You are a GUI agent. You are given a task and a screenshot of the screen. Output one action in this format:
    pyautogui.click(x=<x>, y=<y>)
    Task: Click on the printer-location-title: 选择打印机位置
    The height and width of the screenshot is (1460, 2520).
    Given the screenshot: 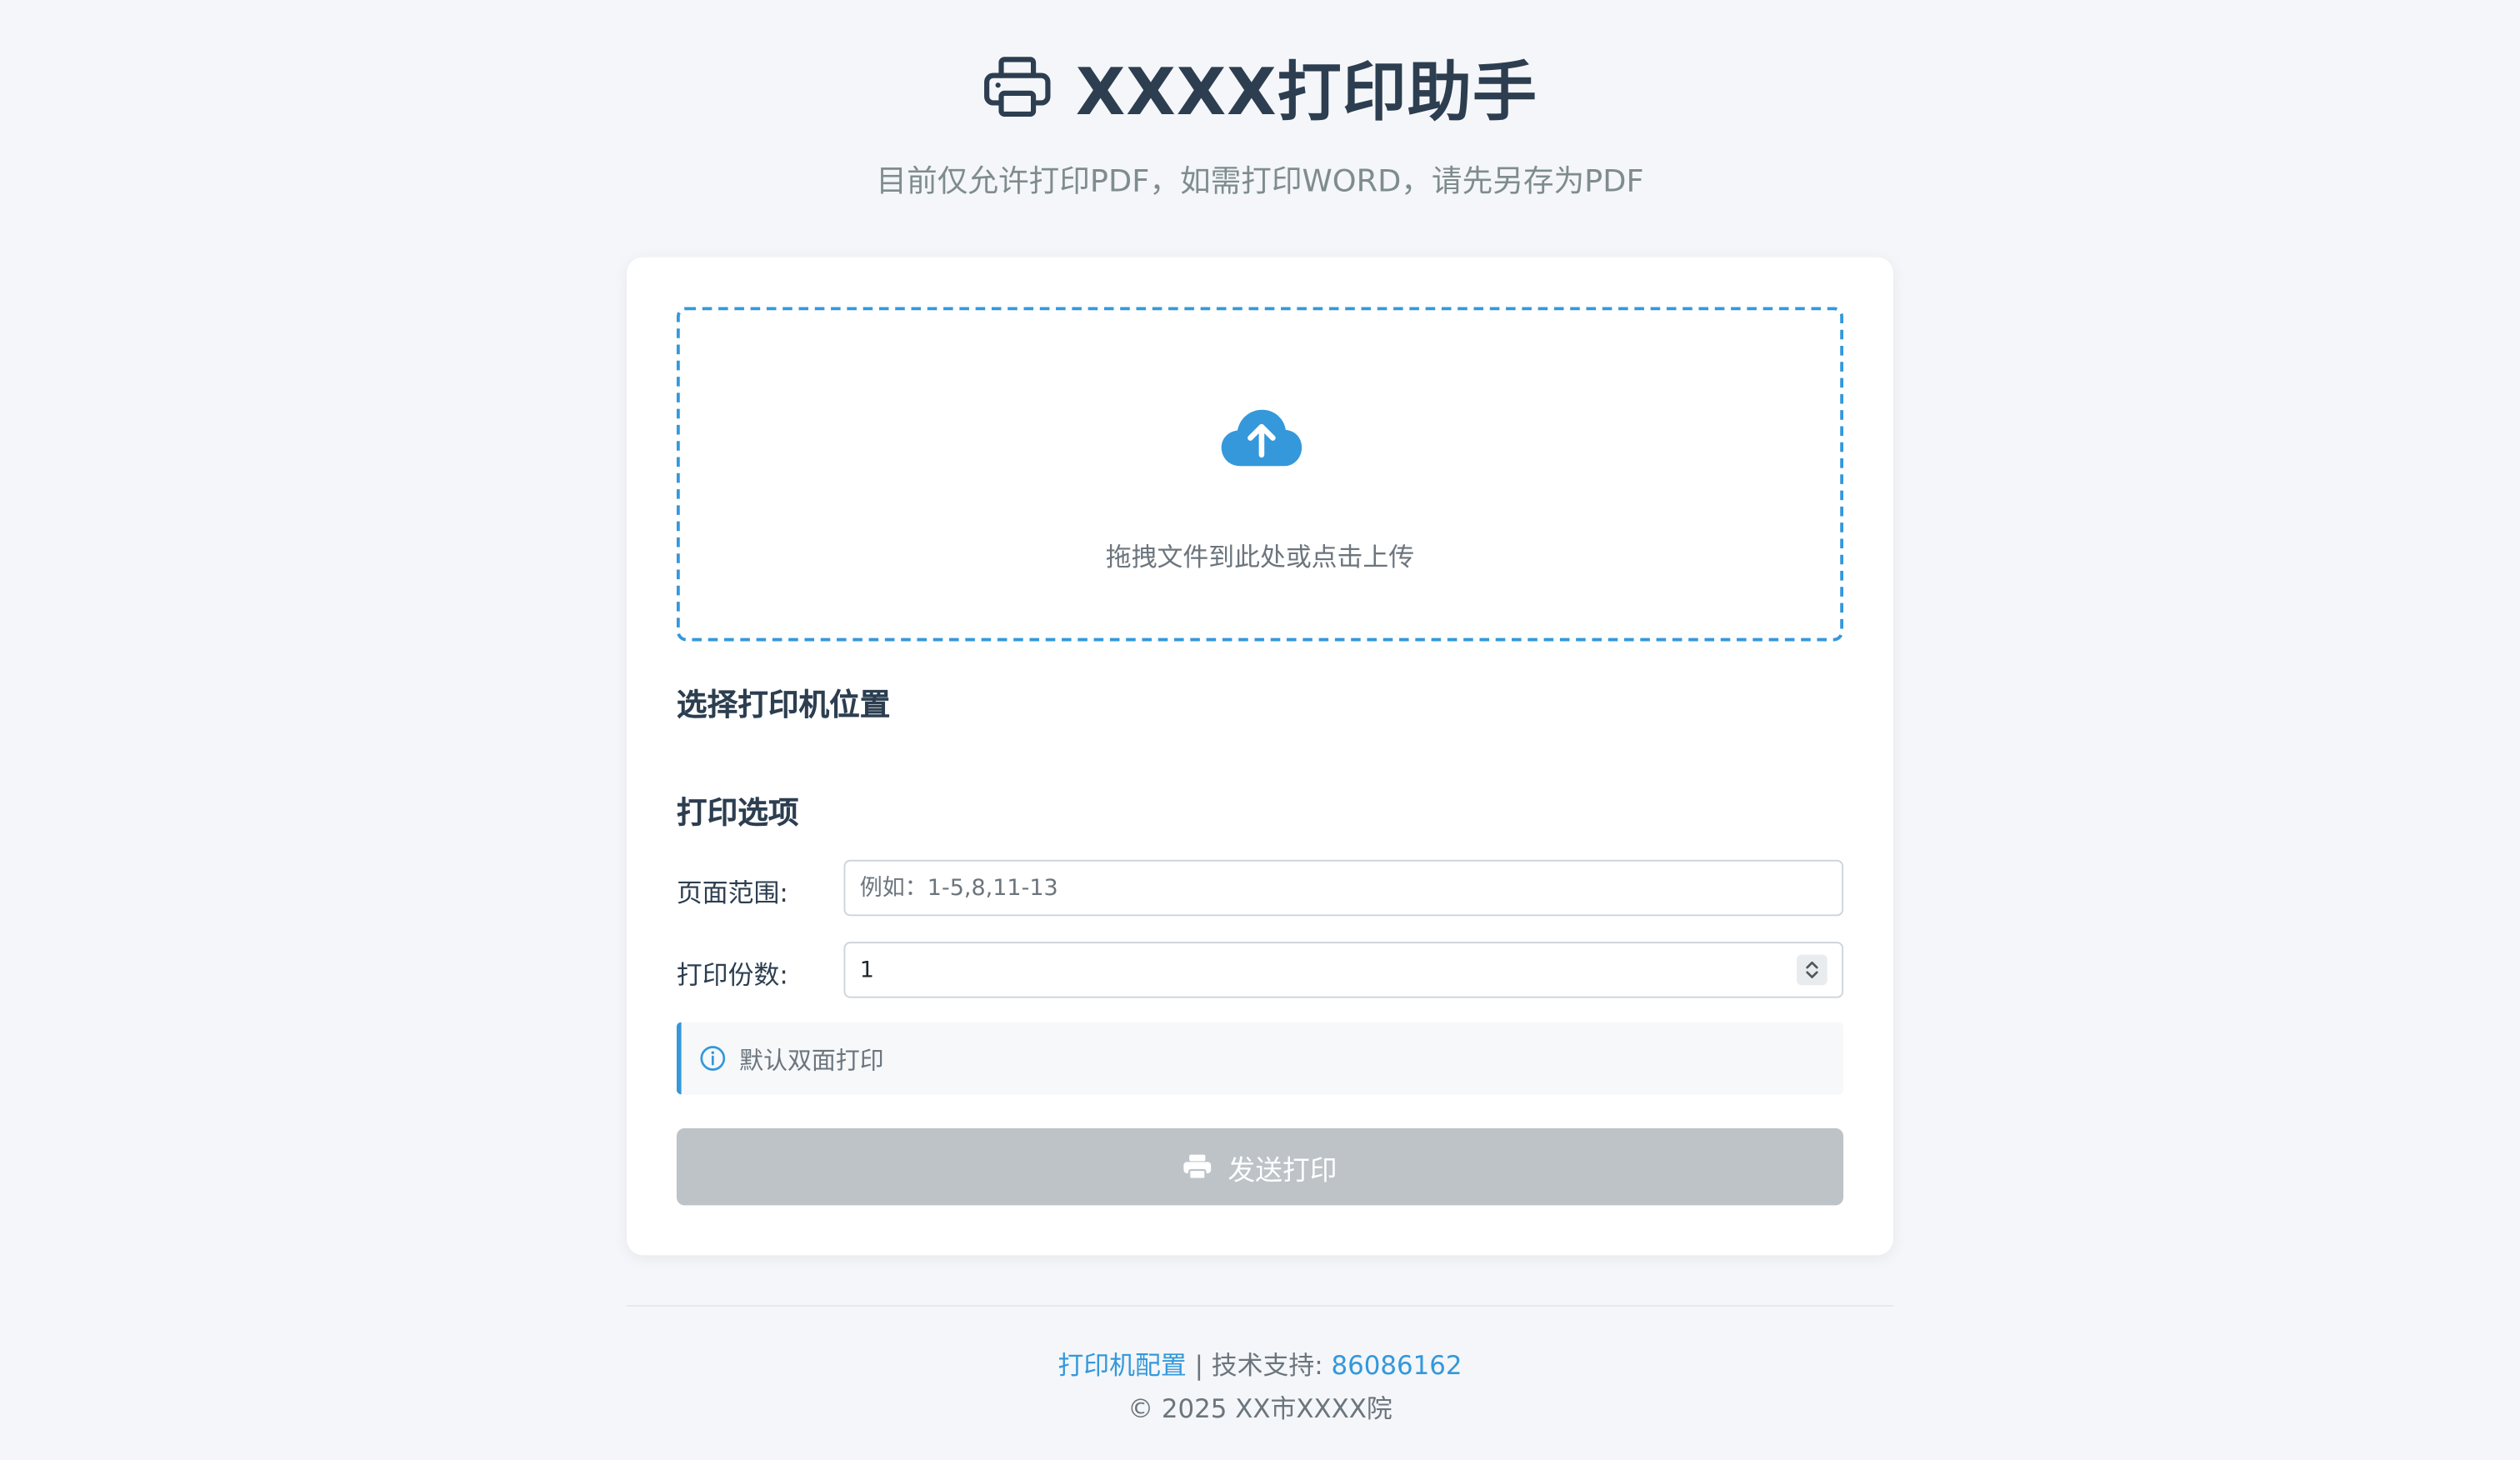 What is the action you would take?
    pyautogui.click(x=783, y=705)
    